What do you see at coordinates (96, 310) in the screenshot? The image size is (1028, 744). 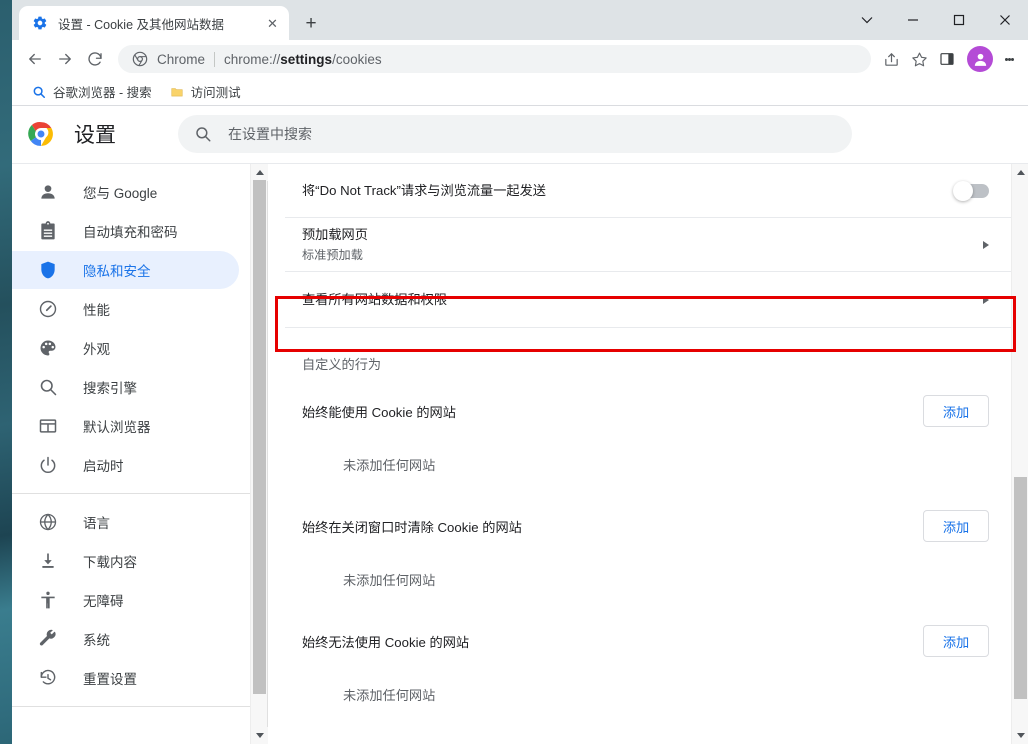 I see `sidebar-item-label: 性能` at bounding box center [96, 310].